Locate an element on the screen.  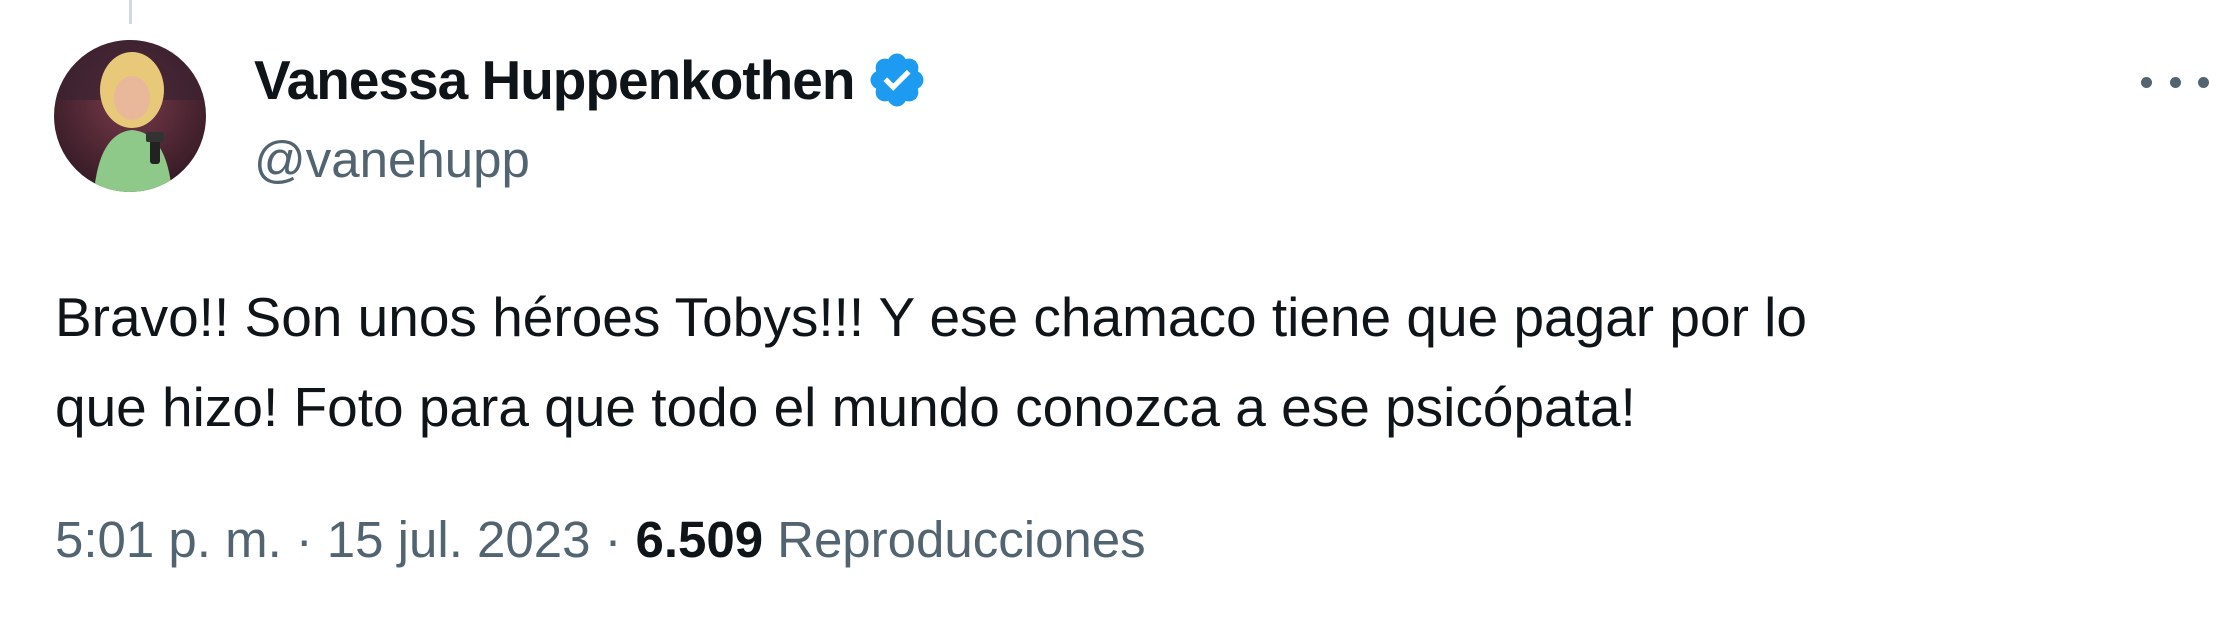
author-name-row: Vanessa Huppenkothen is located at coordinates (1239, 80).